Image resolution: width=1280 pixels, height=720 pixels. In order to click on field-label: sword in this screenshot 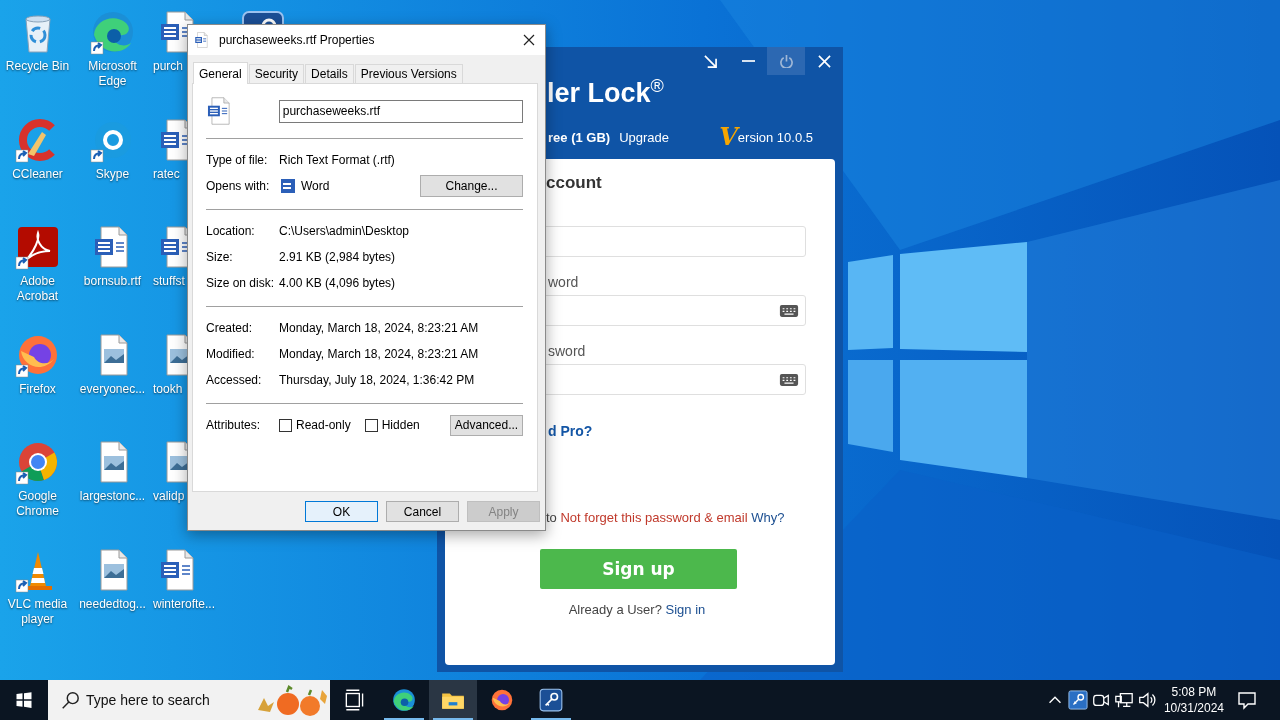, I will do `click(567, 351)`.